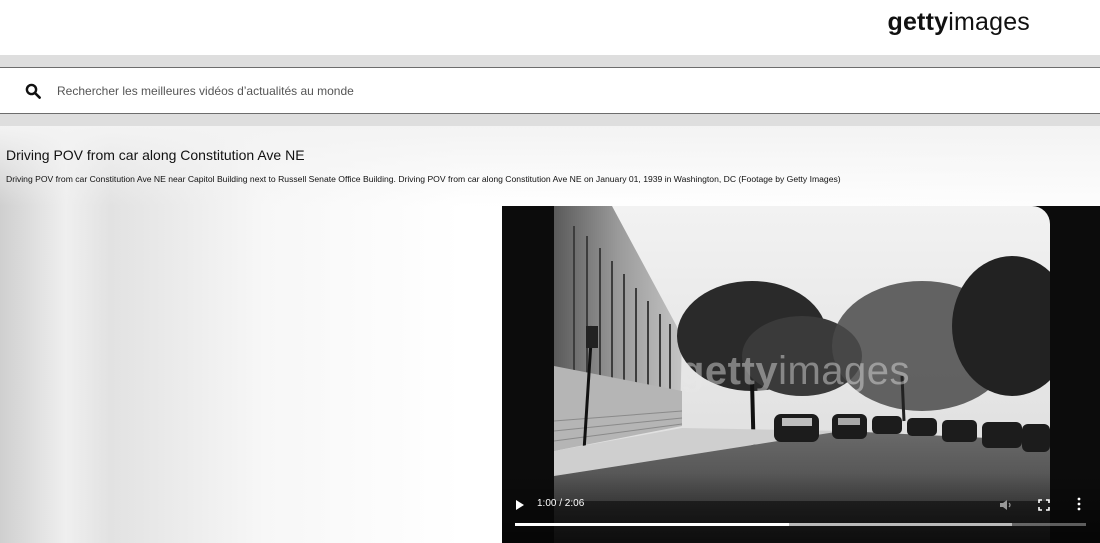  Describe the element at coordinates (550, 61) in the screenshot. I see `divider-band-top` at that location.